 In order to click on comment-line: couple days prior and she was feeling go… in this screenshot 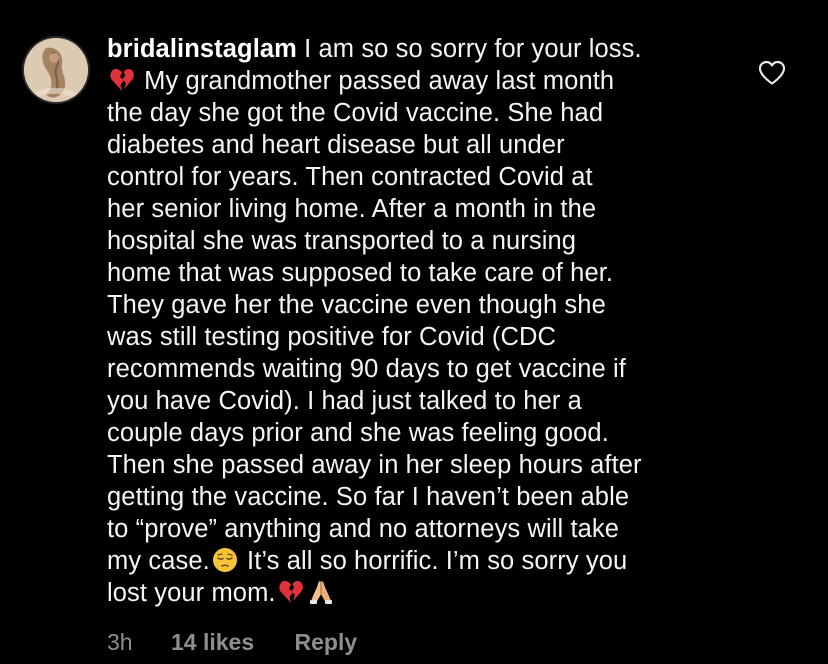, I will do `click(358, 433)`.